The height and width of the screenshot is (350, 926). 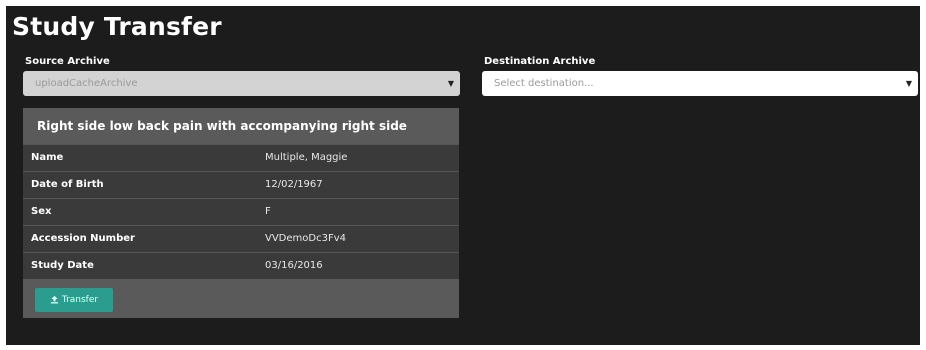 What do you see at coordinates (241, 184) in the screenshot?
I see `study-row-date-of-birth: Date of Birth 12/02/1967` at bounding box center [241, 184].